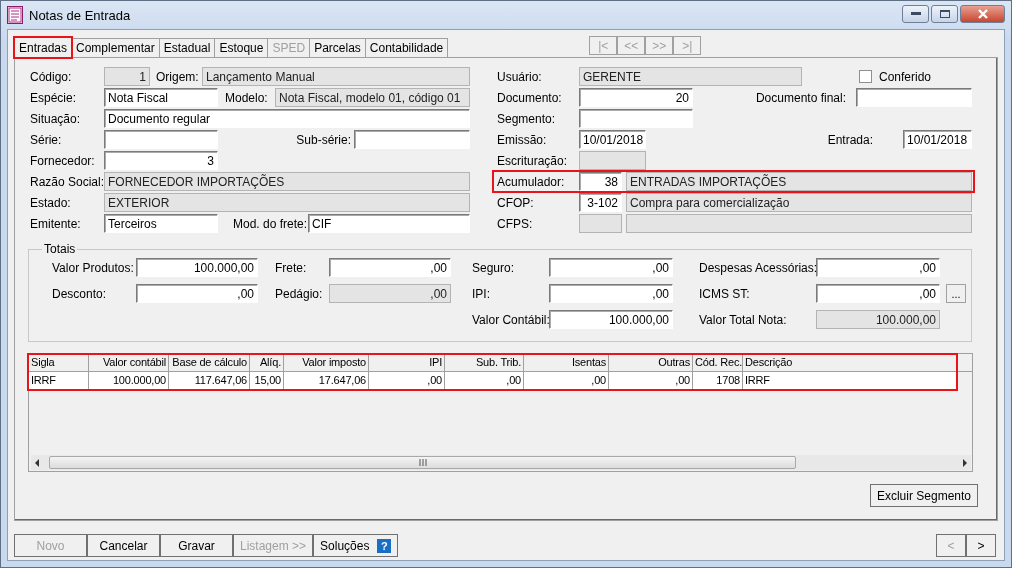 This screenshot has width=1012, height=568. What do you see at coordinates (356, 545) in the screenshot?
I see `action-button: Soluções ?` at bounding box center [356, 545].